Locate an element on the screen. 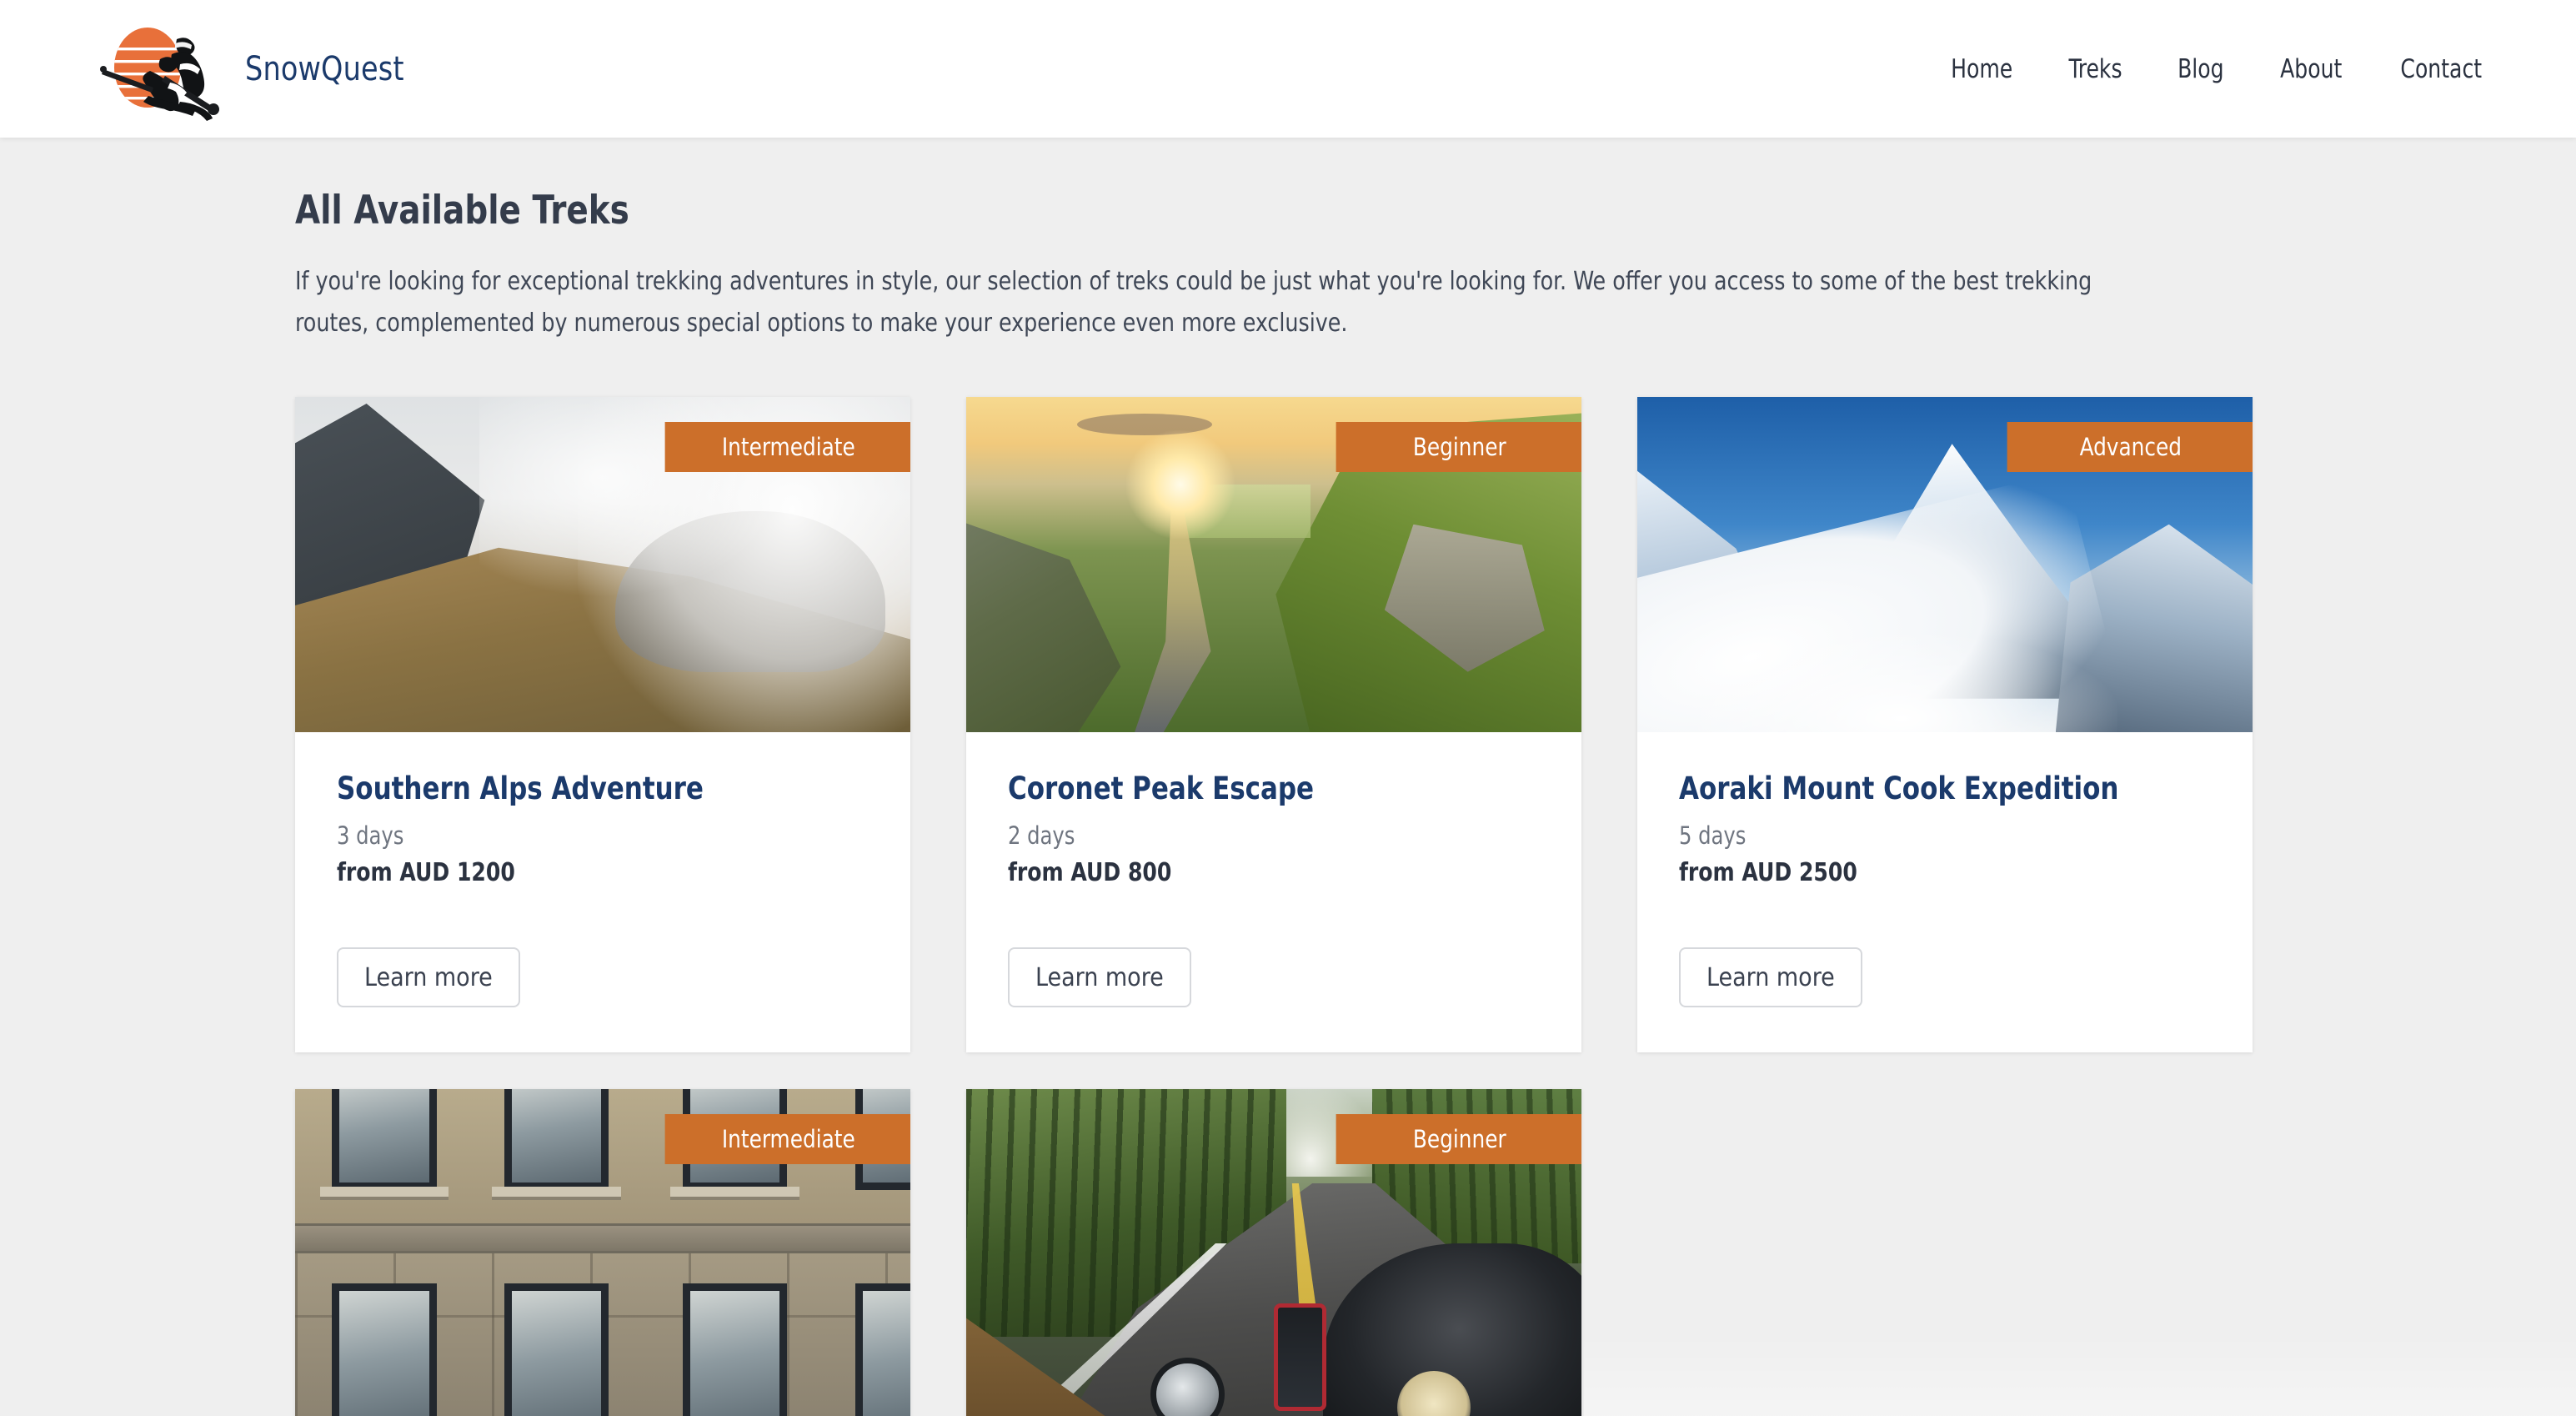 The width and height of the screenshot is (2576, 1416). card-duration: 5 days is located at coordinates (1713, 835).